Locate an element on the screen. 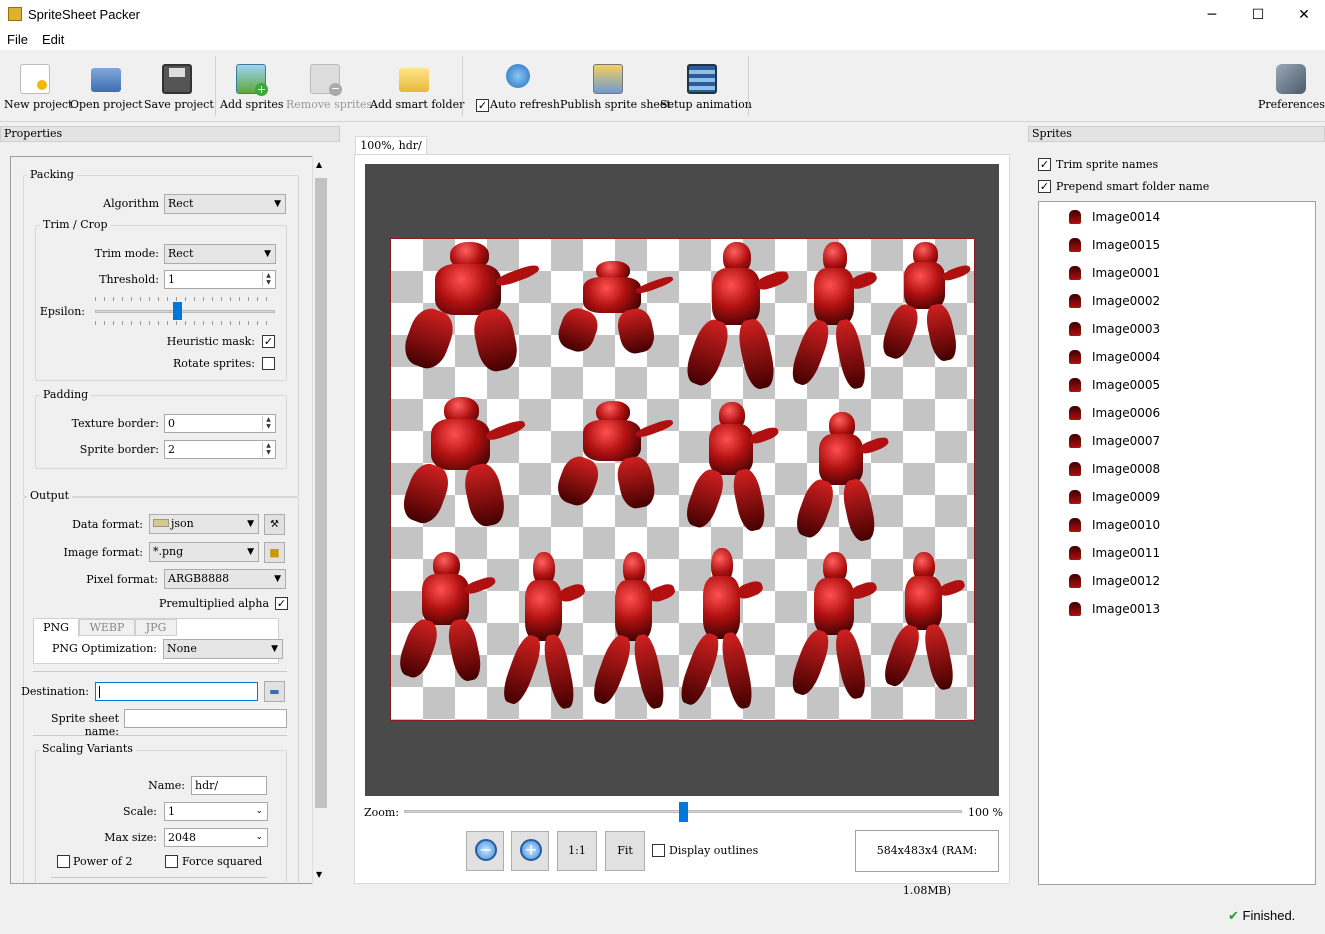 The height and width of the screenshot is (934, 1325). display-outlines-label: Display outlines is located at coordinates (714, 850).